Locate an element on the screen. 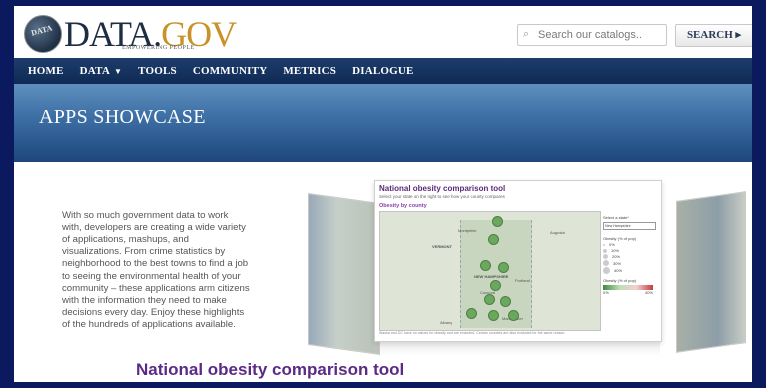 Image resolution: width=766 pixels, height=388 pixels. nav-item-label: METRICS is located at coordinates (310, 71).